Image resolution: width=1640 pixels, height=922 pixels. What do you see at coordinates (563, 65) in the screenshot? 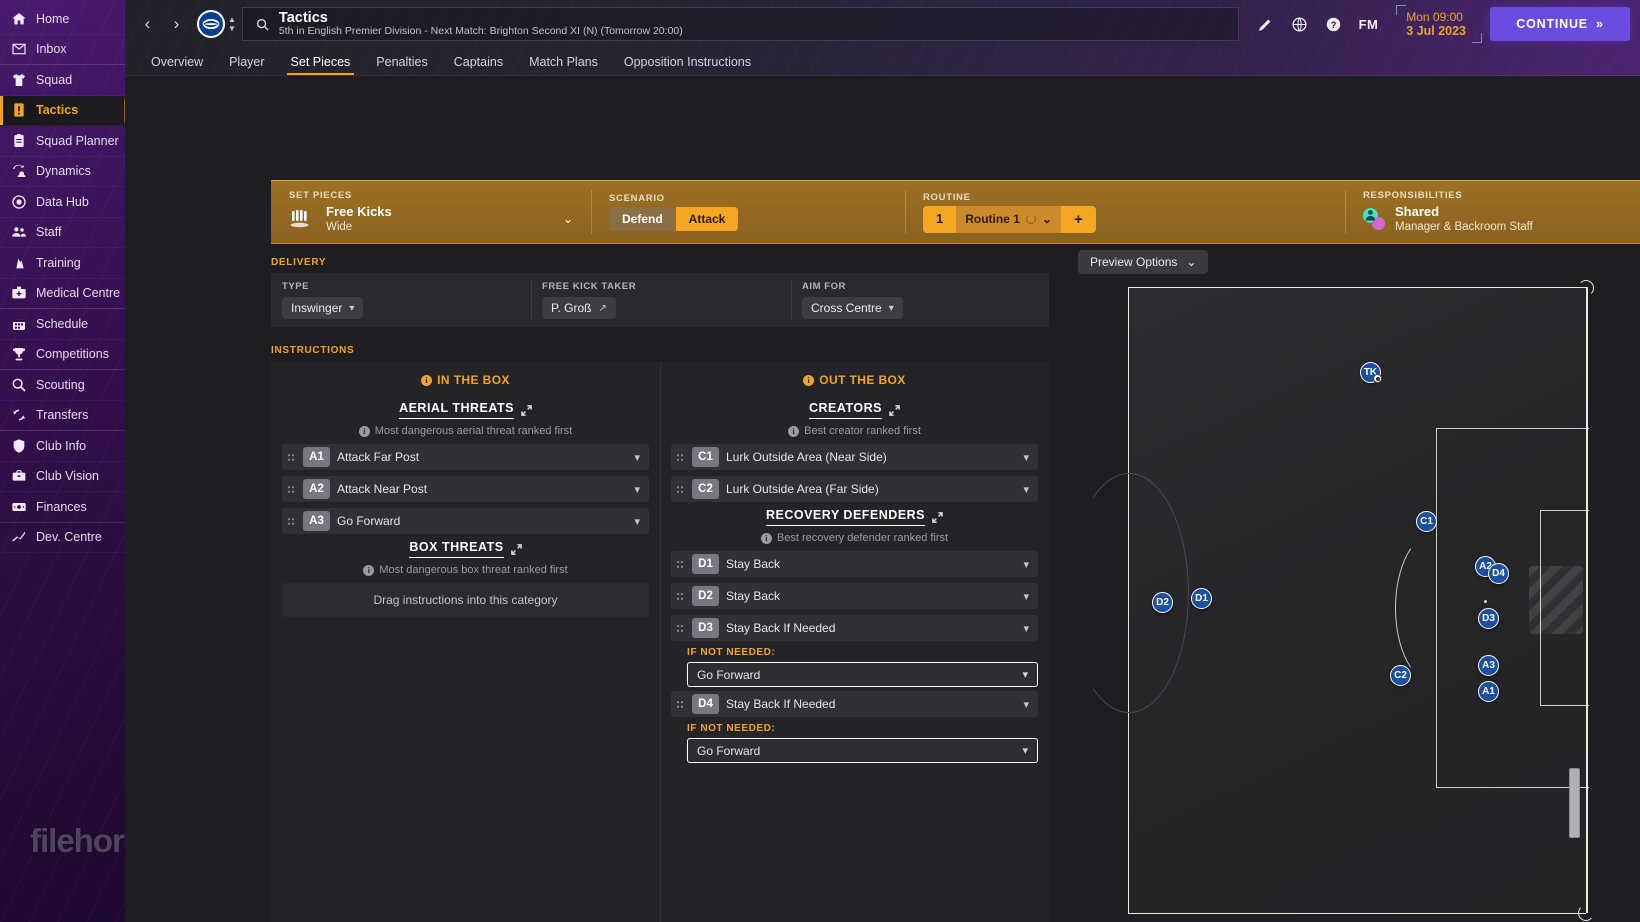
I see `tab-match-plans: Match Plans` at bounding box center [563, 65].